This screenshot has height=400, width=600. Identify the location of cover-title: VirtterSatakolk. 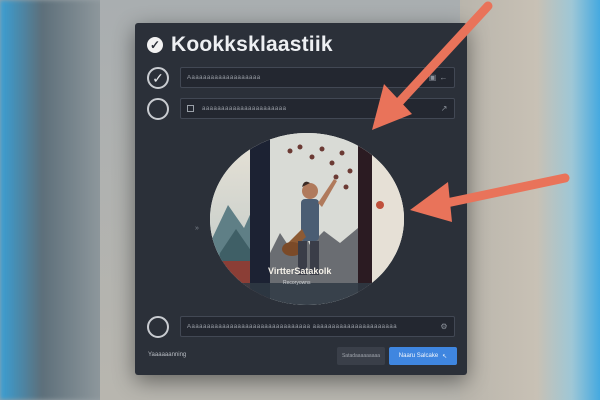
(300, 271).